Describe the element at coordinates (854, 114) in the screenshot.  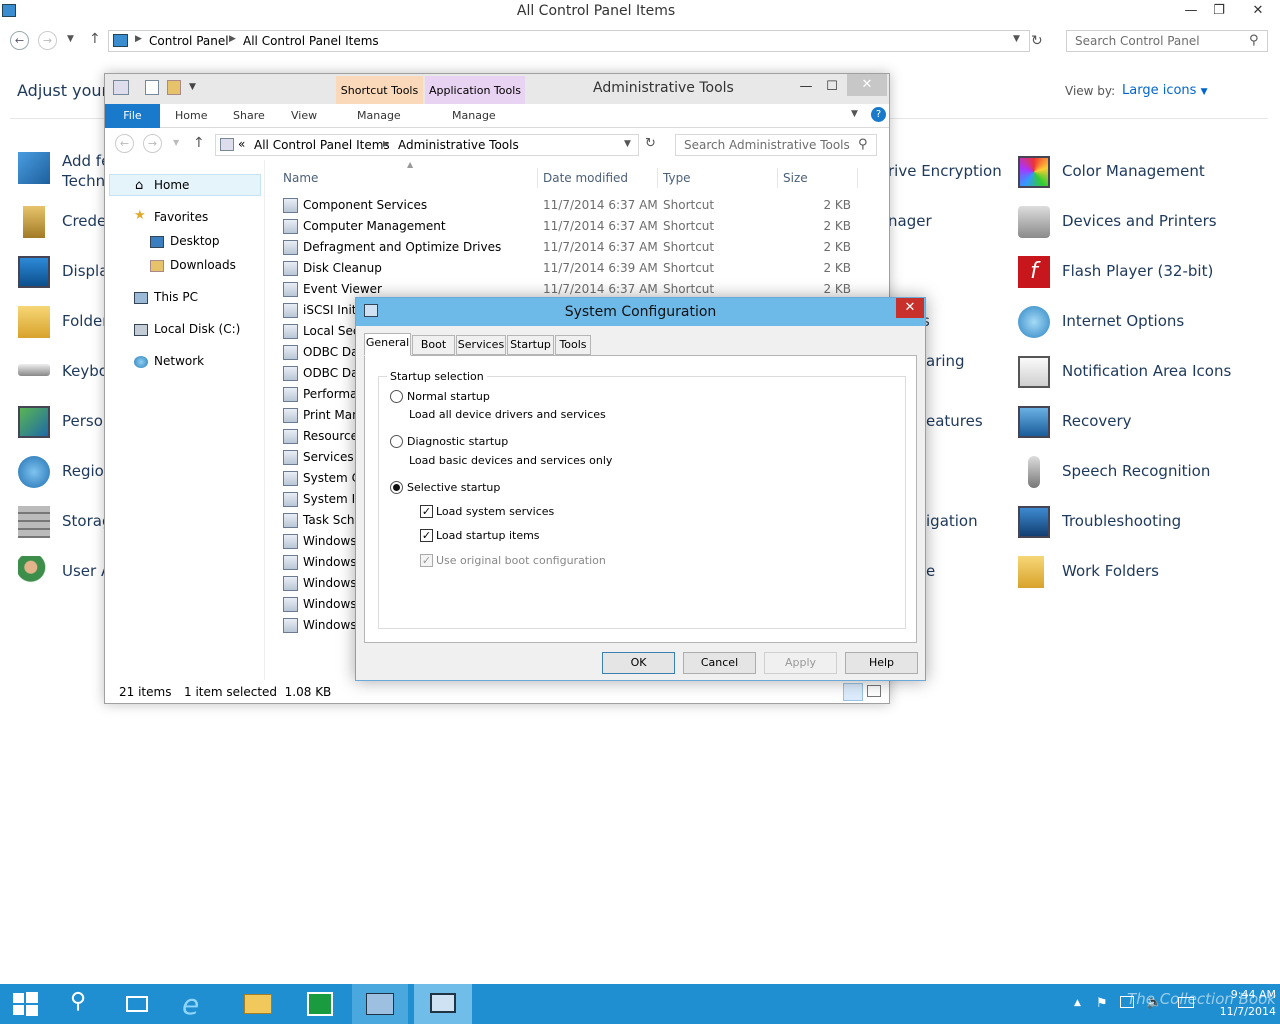
I see `ribbon-expand-icon: ▼` at that location.